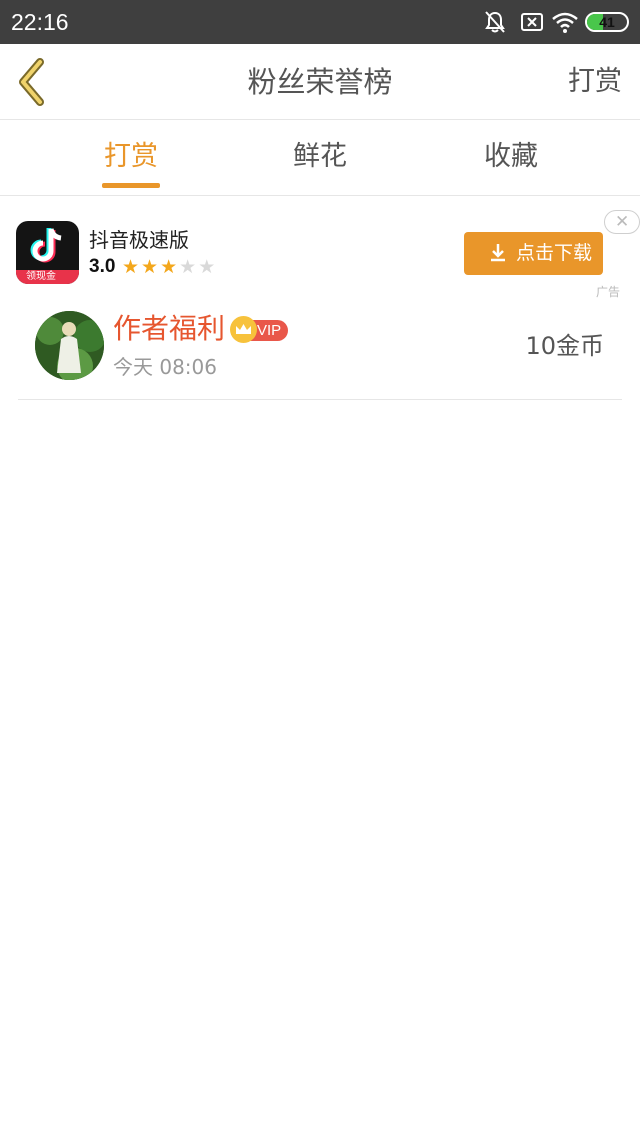  I want to click on download-icon, so click(498, 253).